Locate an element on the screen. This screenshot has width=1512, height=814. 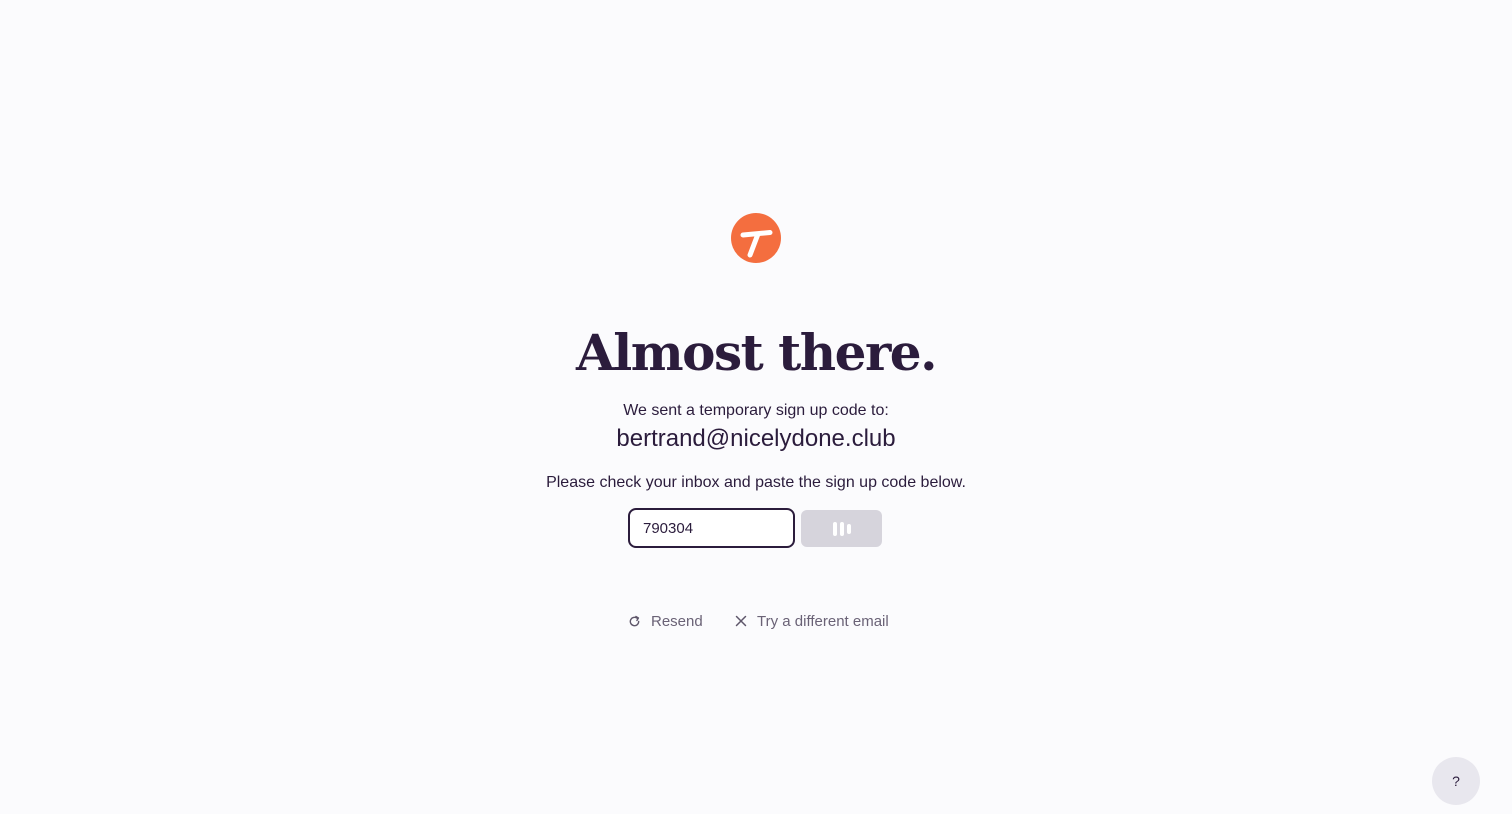
try-different-email-link: Try a different email is located at coordinates (812, 621).